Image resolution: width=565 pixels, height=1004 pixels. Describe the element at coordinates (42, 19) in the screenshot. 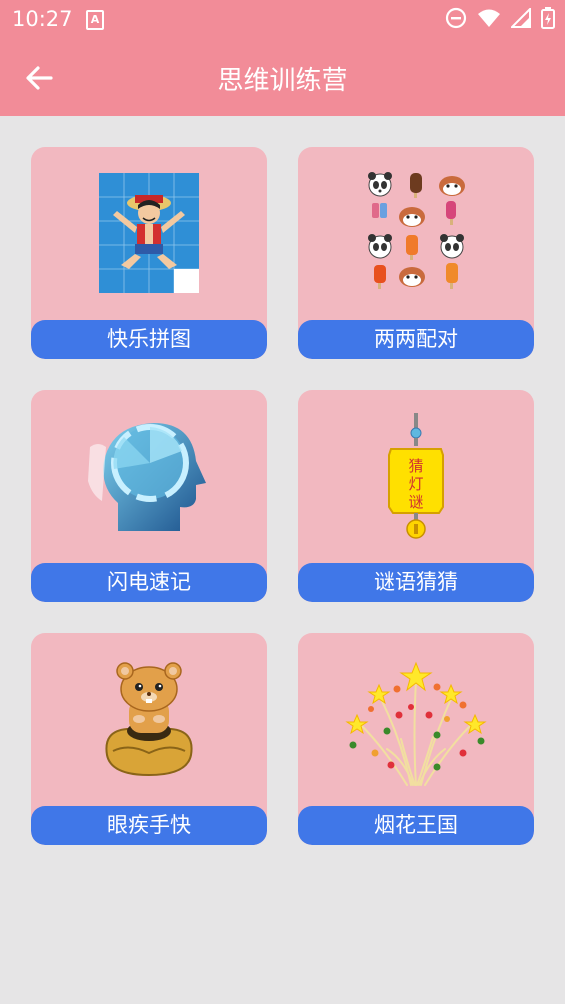

I see `status-time: 10:27` at that location.